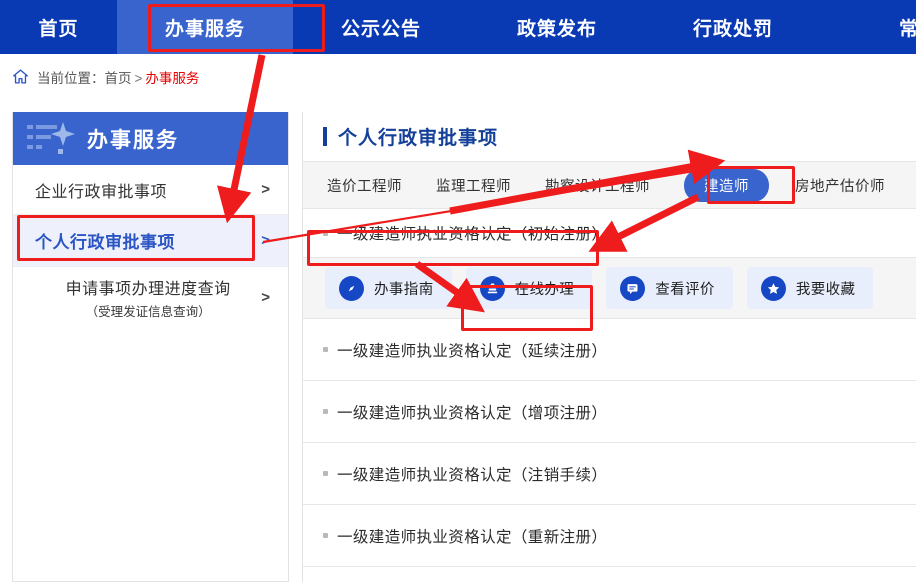  Describe the element at coordinates (148, 311) in the screenshot. I see `sidebar-item-sublabel: （受理发证信息查询）` at that location.